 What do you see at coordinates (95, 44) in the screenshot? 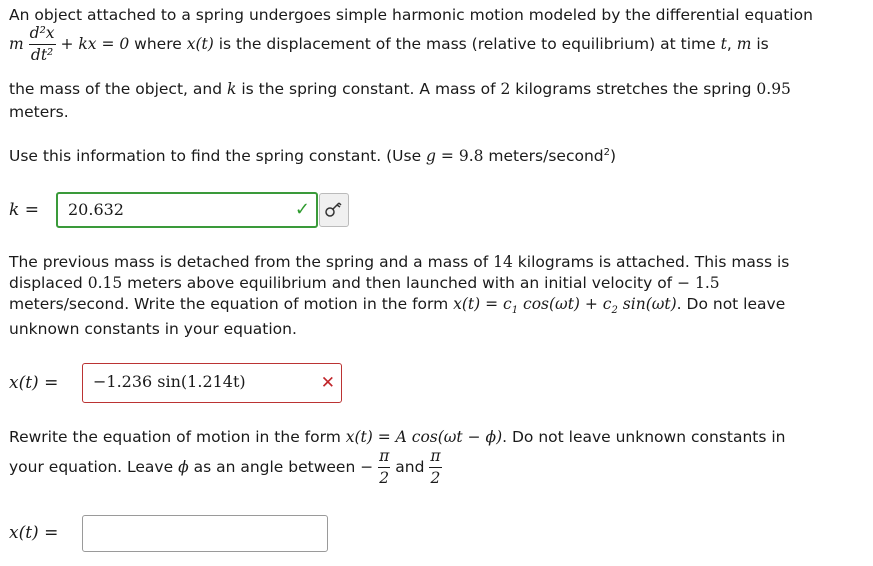
I see `eq-rest: + kx = 0` at bounding box center [95, 44].